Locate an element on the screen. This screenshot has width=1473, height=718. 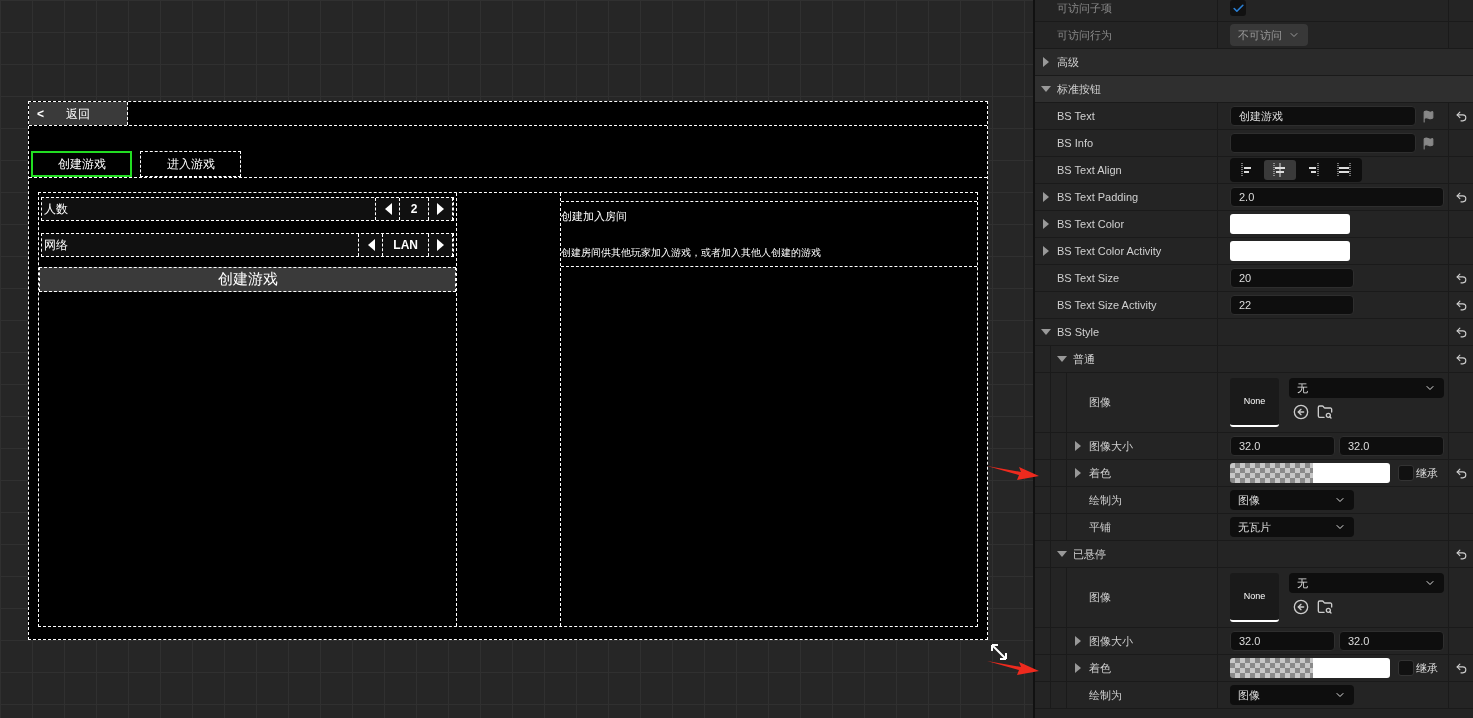
property-label: BS Info is located at coordinates (1075, 143).